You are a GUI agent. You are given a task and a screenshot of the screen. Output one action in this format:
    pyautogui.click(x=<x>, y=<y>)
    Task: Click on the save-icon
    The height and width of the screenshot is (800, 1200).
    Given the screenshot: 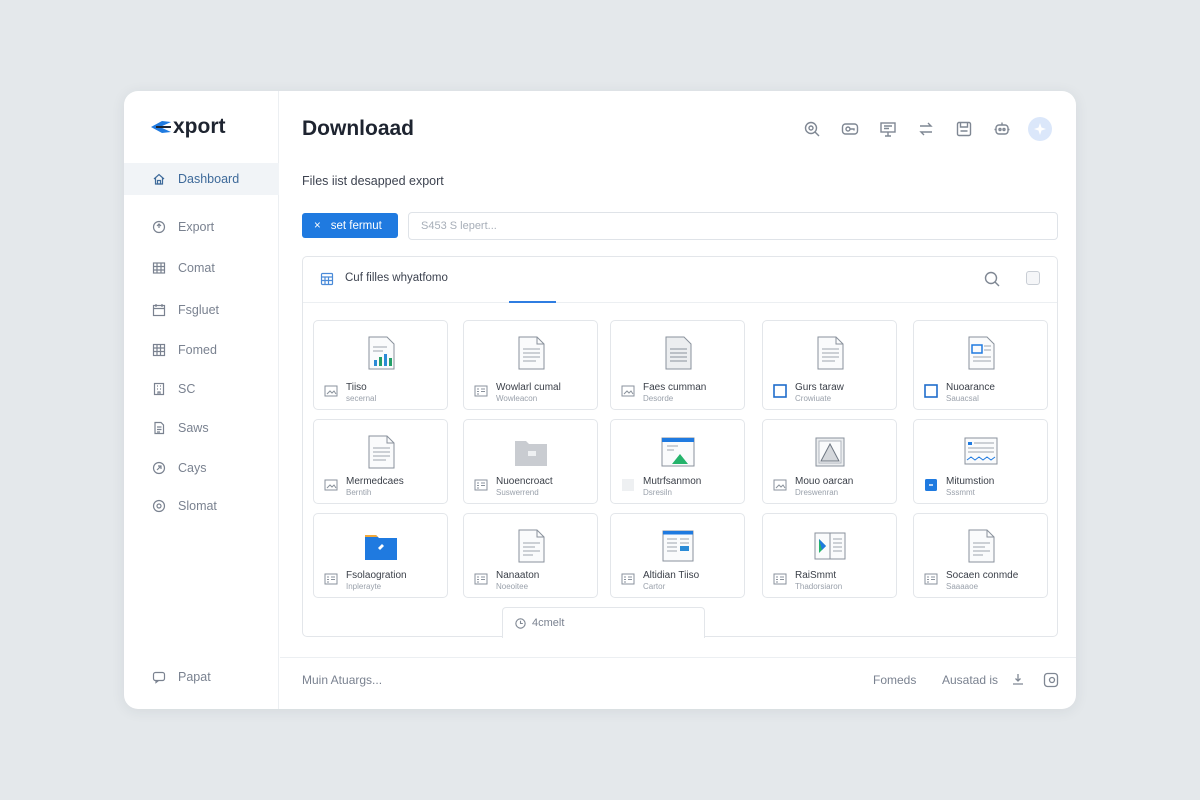 What is the action you would take?
    pyautogui.click(x=964, y=129)
    